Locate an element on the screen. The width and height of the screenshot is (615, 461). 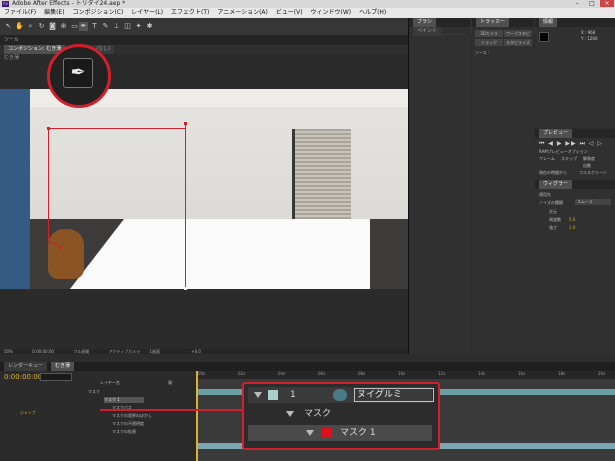
close-button: × is located at coordinates (607, 3).